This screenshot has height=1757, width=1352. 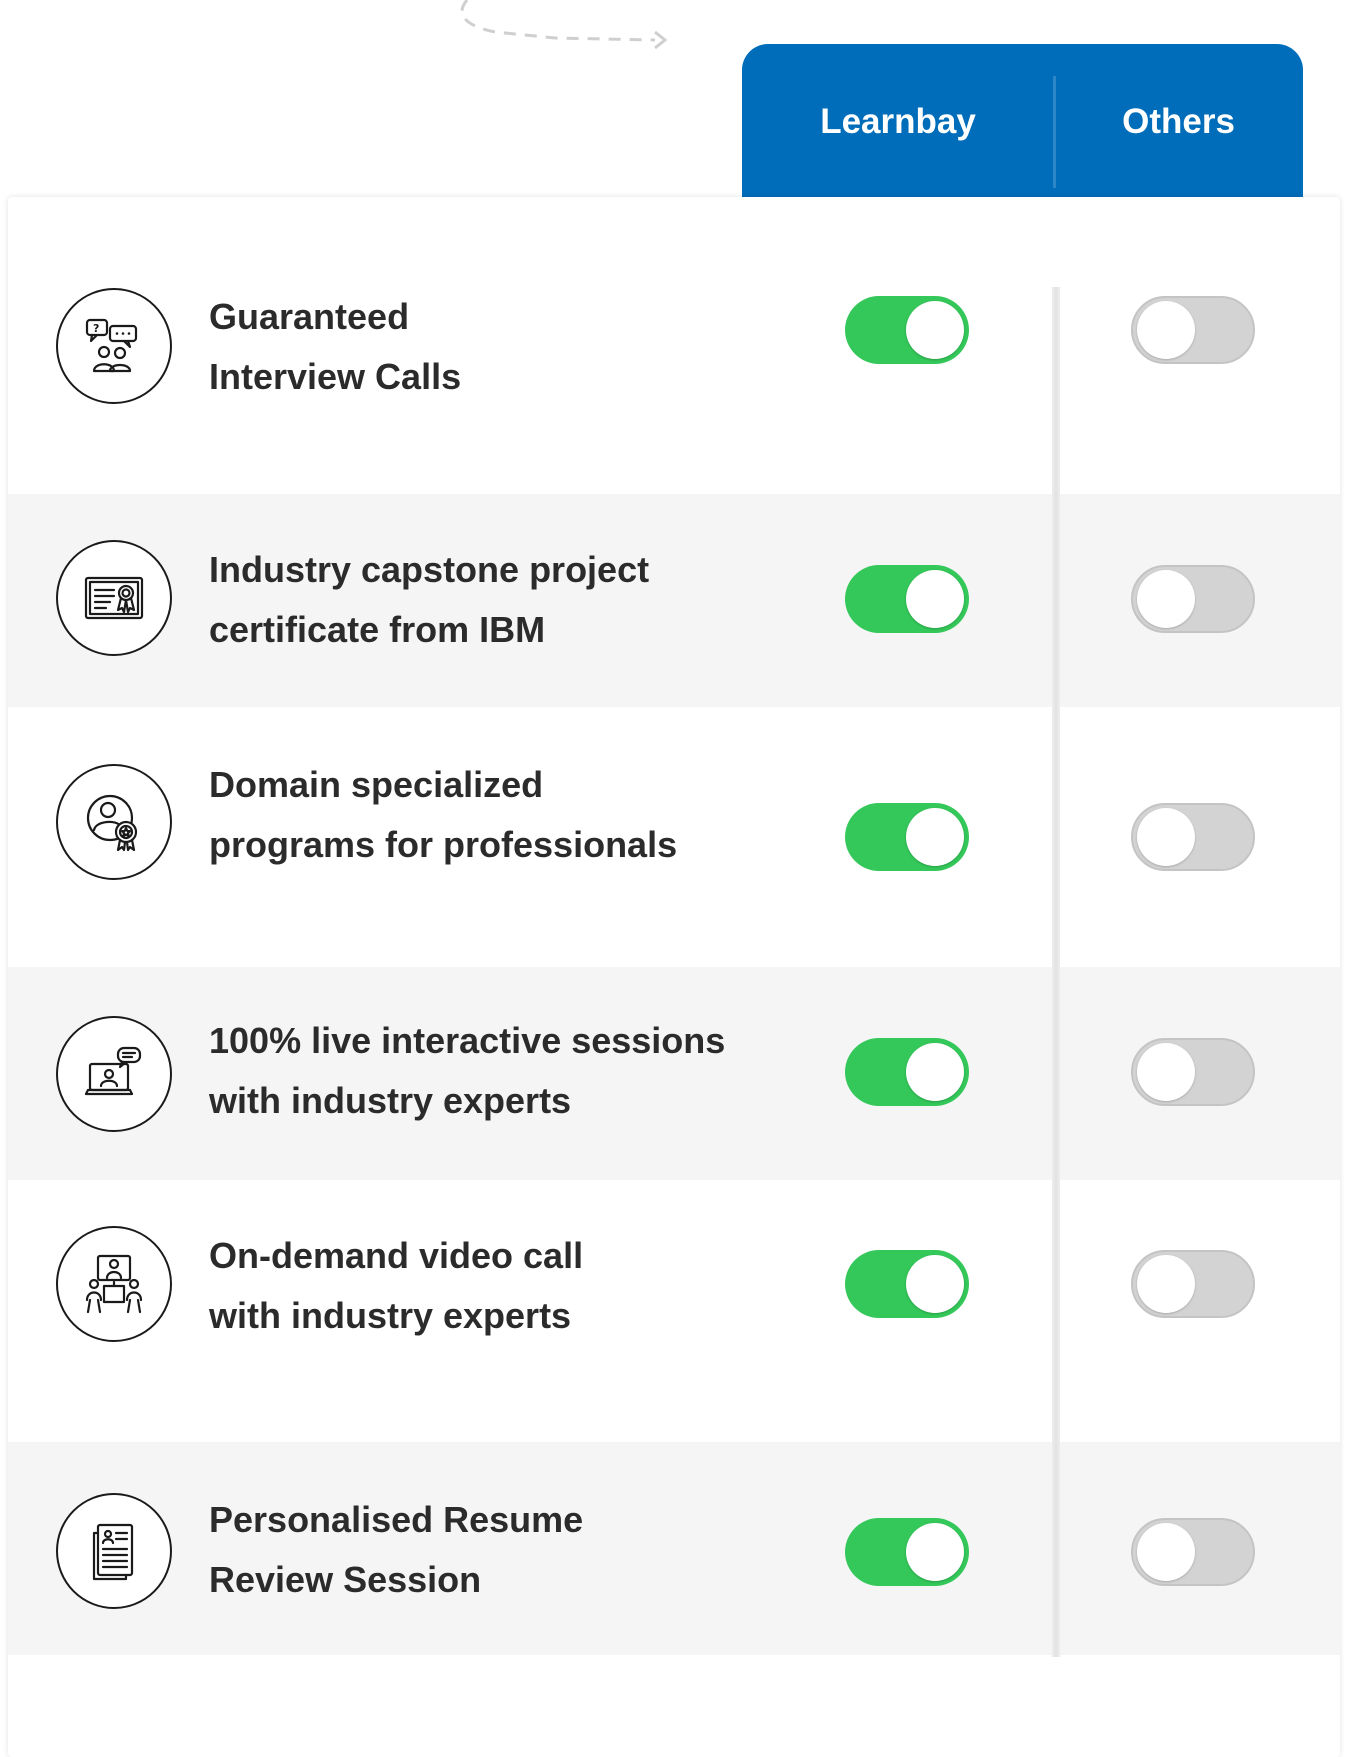 I want to click on feature-line-2: Interview Calls, so click(x=335, y=376).